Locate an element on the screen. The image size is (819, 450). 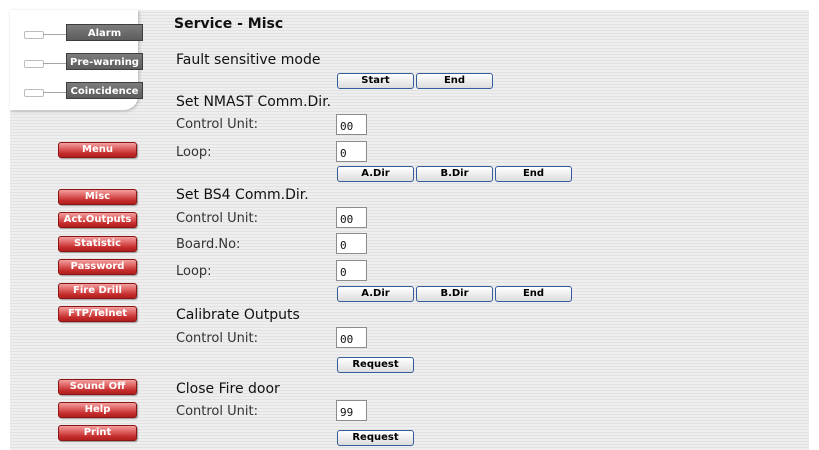
bs4-control-unit-input is located at coordinates (351, 217).